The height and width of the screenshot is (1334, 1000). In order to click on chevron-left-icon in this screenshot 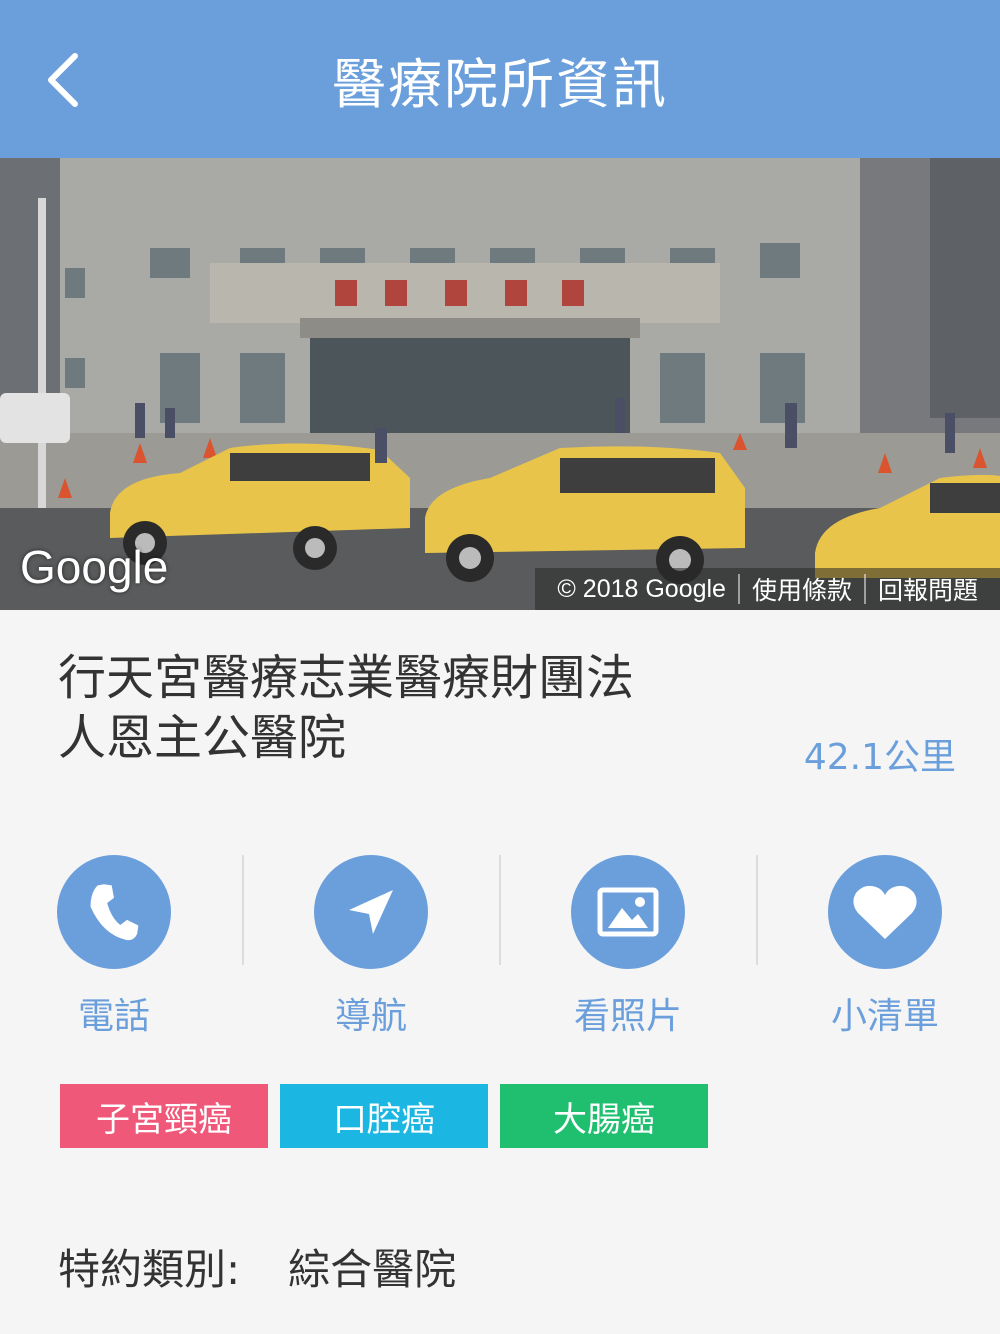, I will do `click(63, 80)`.